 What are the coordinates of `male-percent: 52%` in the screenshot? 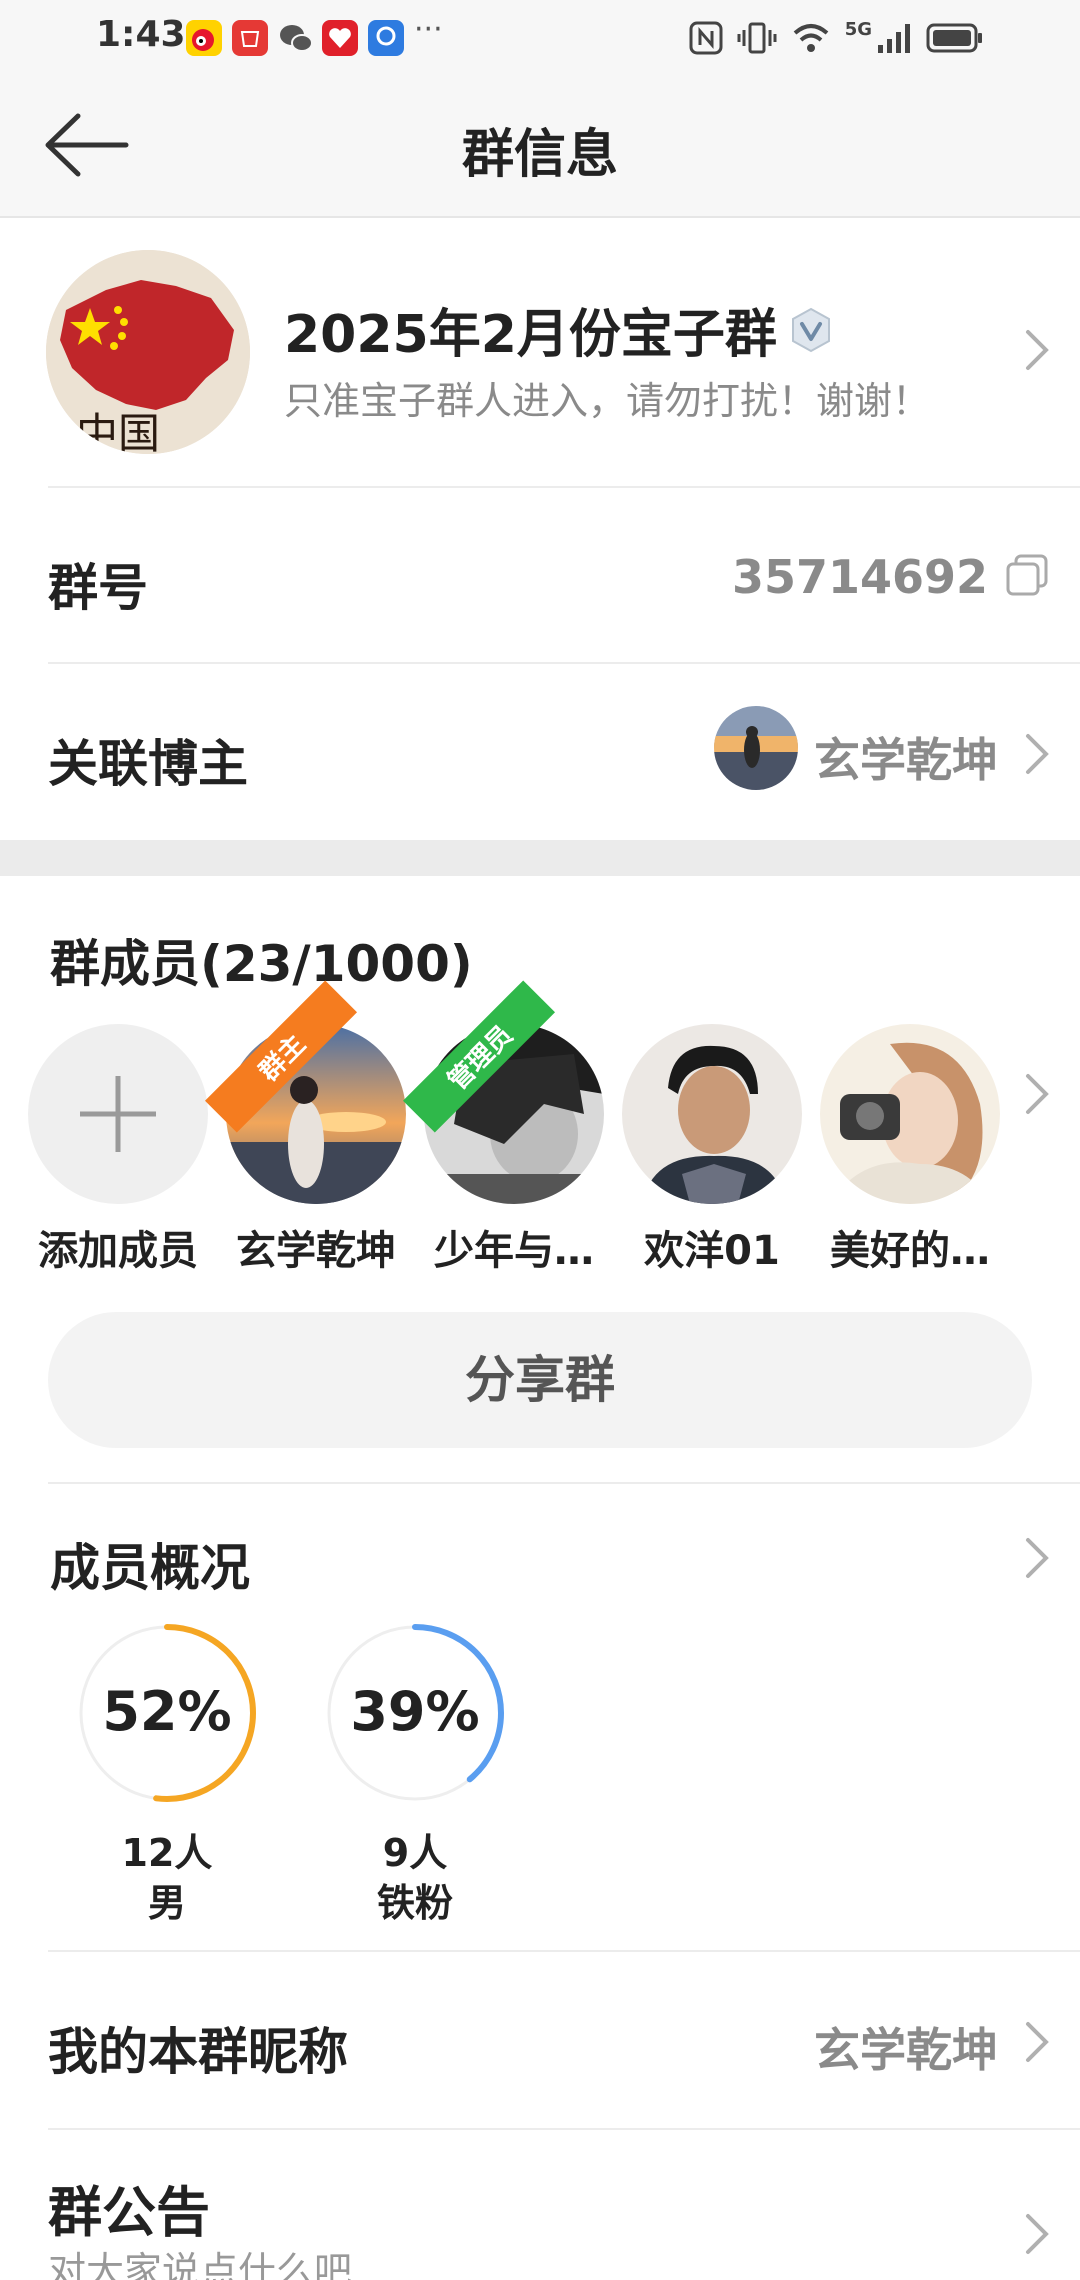 It's located at (167, 1711).